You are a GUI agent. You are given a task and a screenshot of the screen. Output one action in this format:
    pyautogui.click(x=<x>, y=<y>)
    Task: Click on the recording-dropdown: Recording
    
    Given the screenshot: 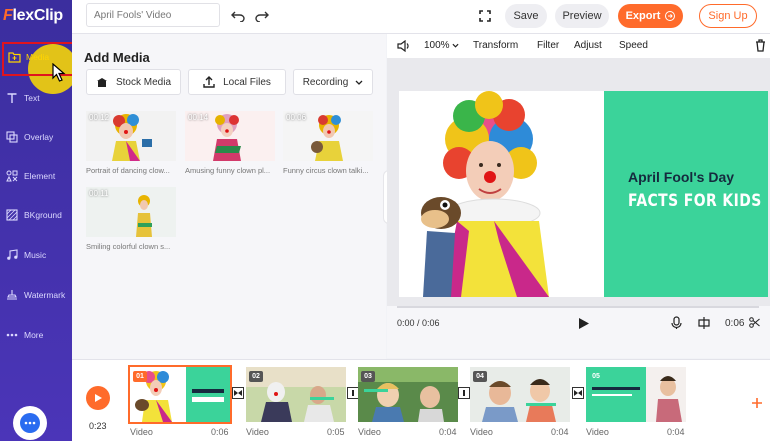 What is the action you would take?
    pyautogui.click(x=333, y=82)
    